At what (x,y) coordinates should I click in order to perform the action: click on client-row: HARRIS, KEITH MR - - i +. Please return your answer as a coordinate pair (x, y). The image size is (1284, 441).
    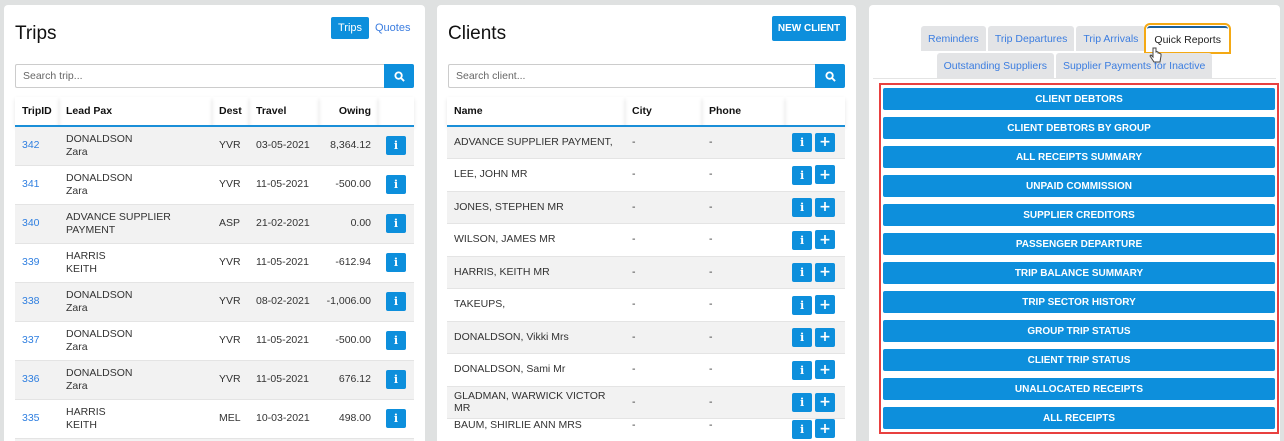
    Looking at the image, I should click on (646, 272).